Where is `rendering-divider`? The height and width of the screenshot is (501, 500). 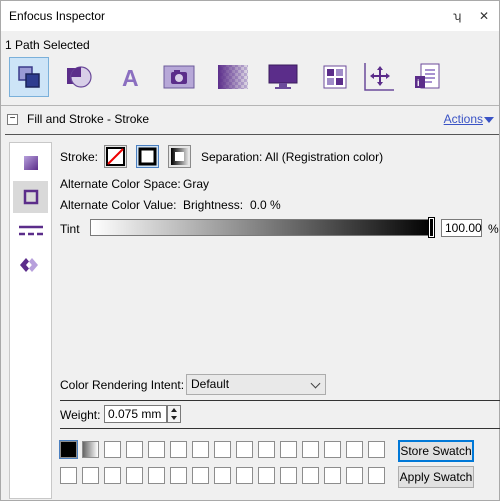 rendering-divider is located at coordinates (280, 400).